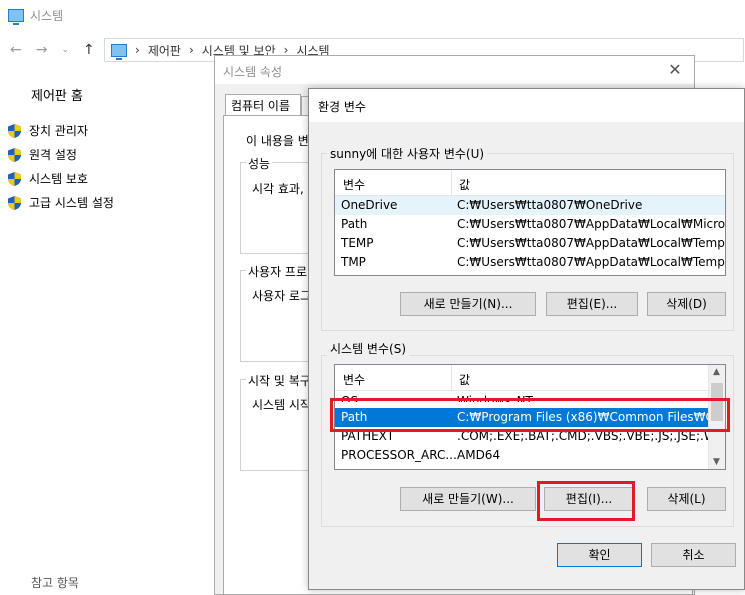 Image resolution: width=745 pixels, height=595 pixels. I want to click on intro-text: 이 내용을 변, so click(277, 141).